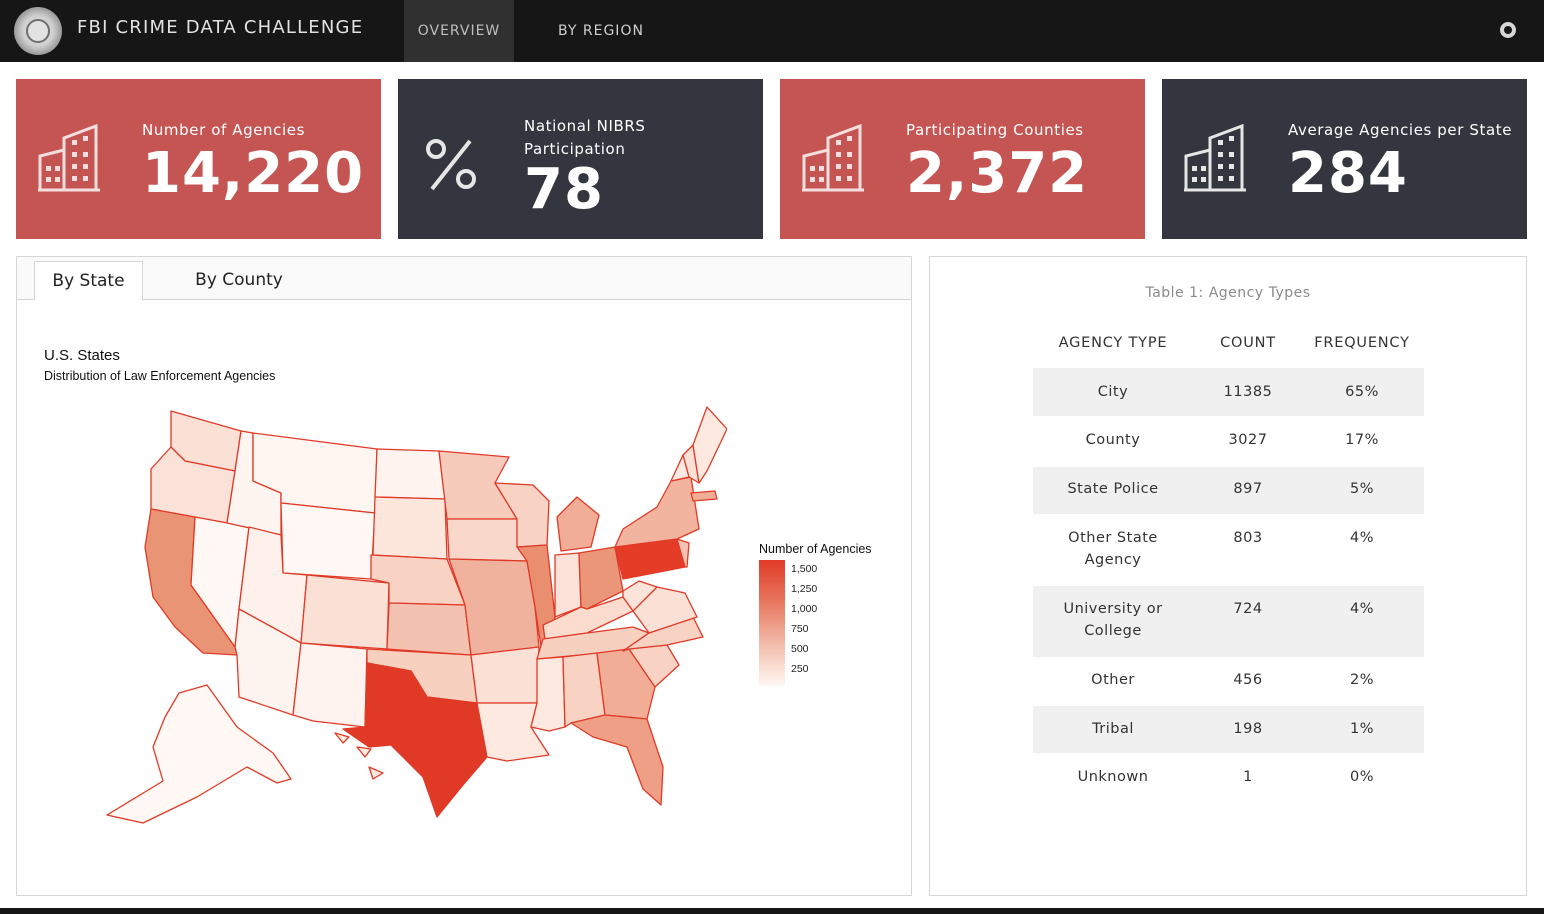 This screenshot has width=1544, height=914. What do you see at coordinates (1228, 293) in the screenshot?
I see `table-caption: Table 1: Agency Types` at bounding box center [1228, 293].